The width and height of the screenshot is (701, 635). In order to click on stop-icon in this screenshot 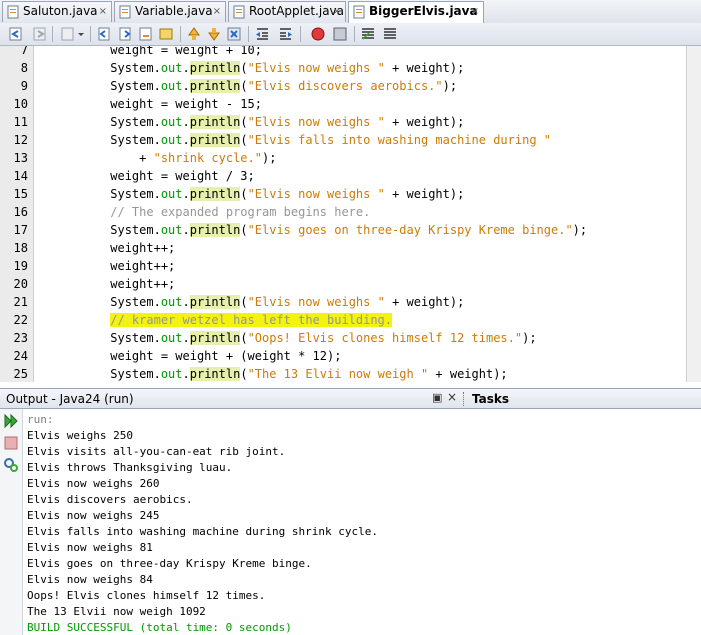, I will do `click(11, 443)`.